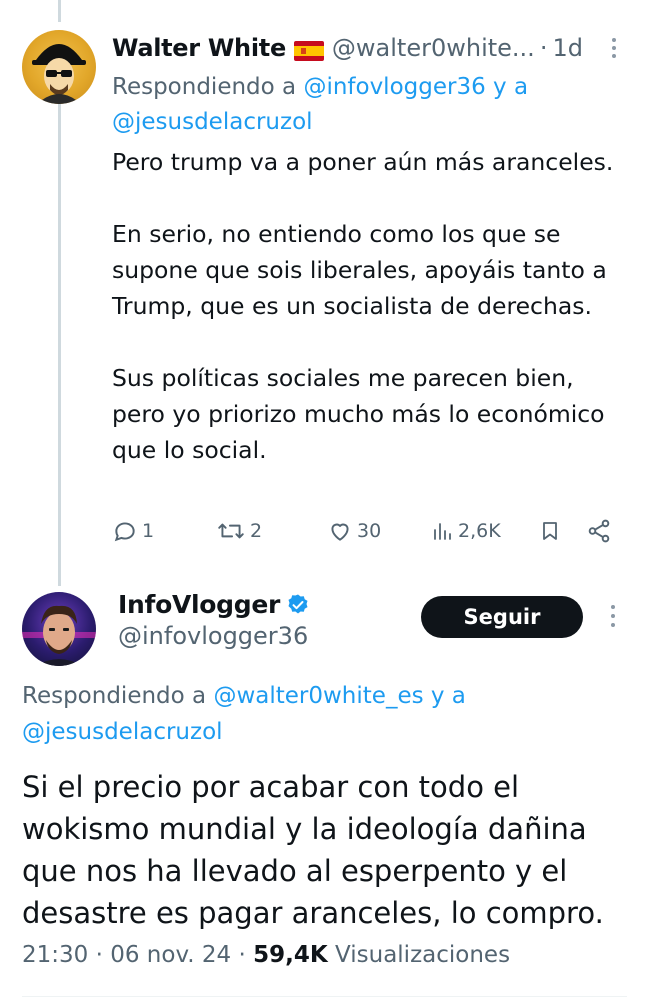 The width and height of the screenshot is (649, 1000). What do you see at coordinates (442, 531) in the screenshot?
I see `views-icon` at bounding box center [442, 531].